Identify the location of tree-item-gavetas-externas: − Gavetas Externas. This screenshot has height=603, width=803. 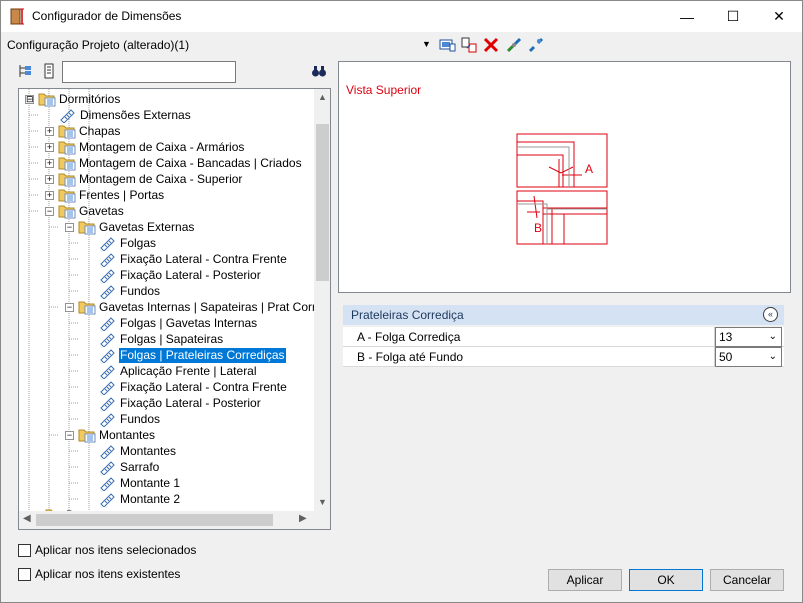
(130, 227).